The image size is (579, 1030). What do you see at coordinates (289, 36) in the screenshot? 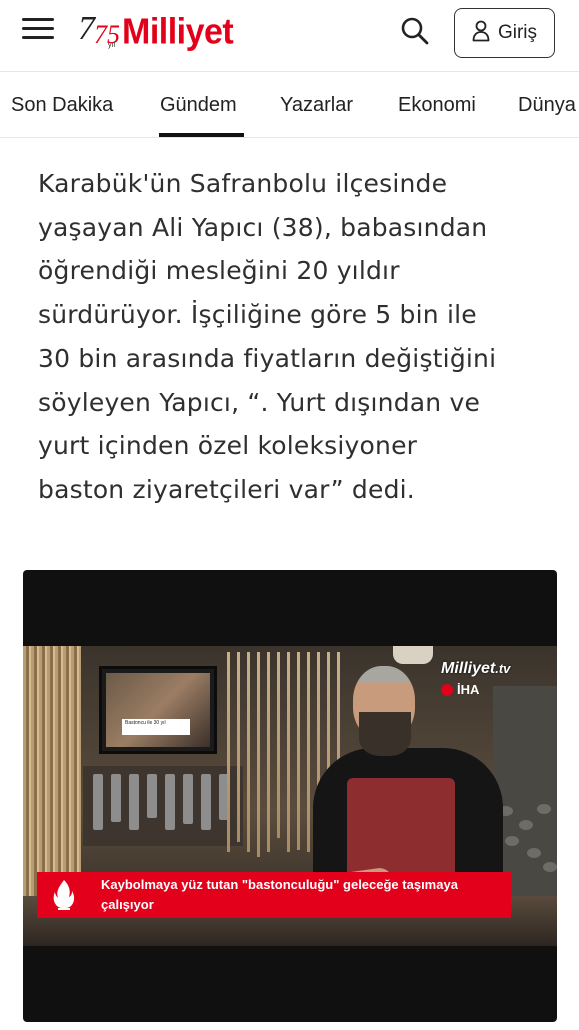
I see `site-header: 7 75 yıl Milliyet Giriş` at bounding box center [289, 36].